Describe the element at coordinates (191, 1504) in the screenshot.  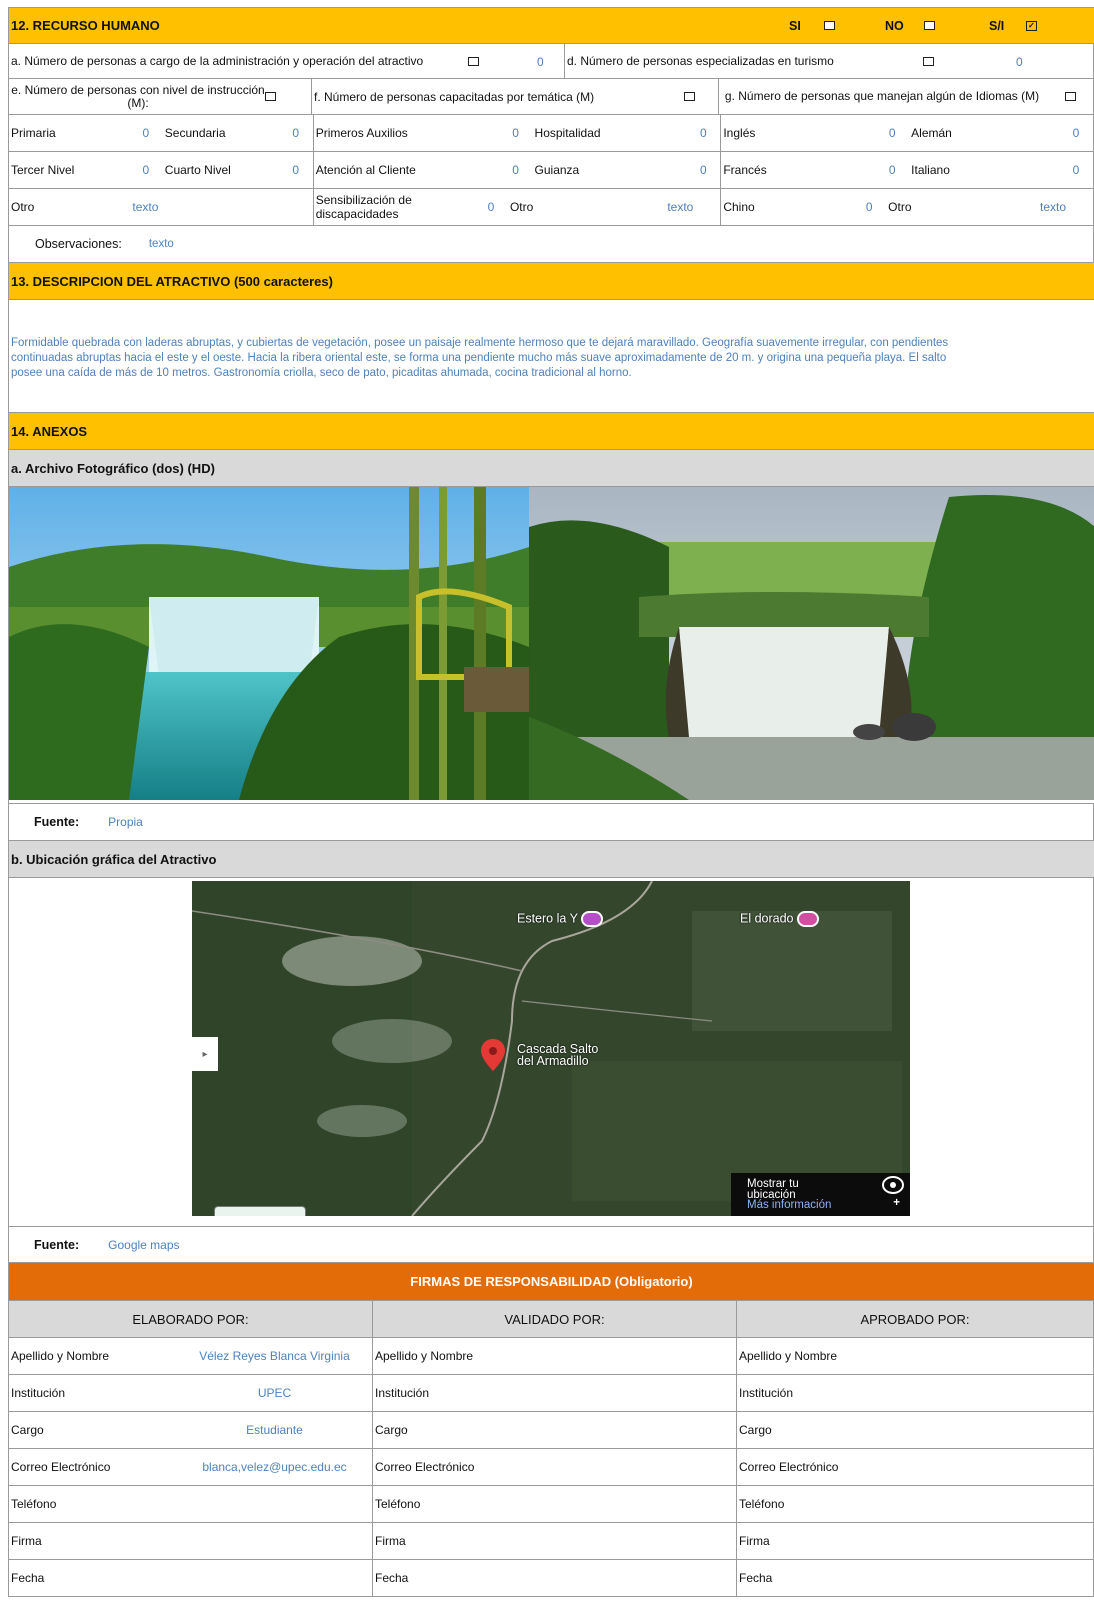
I see `elaborado-cell: Teléfono` at that location.